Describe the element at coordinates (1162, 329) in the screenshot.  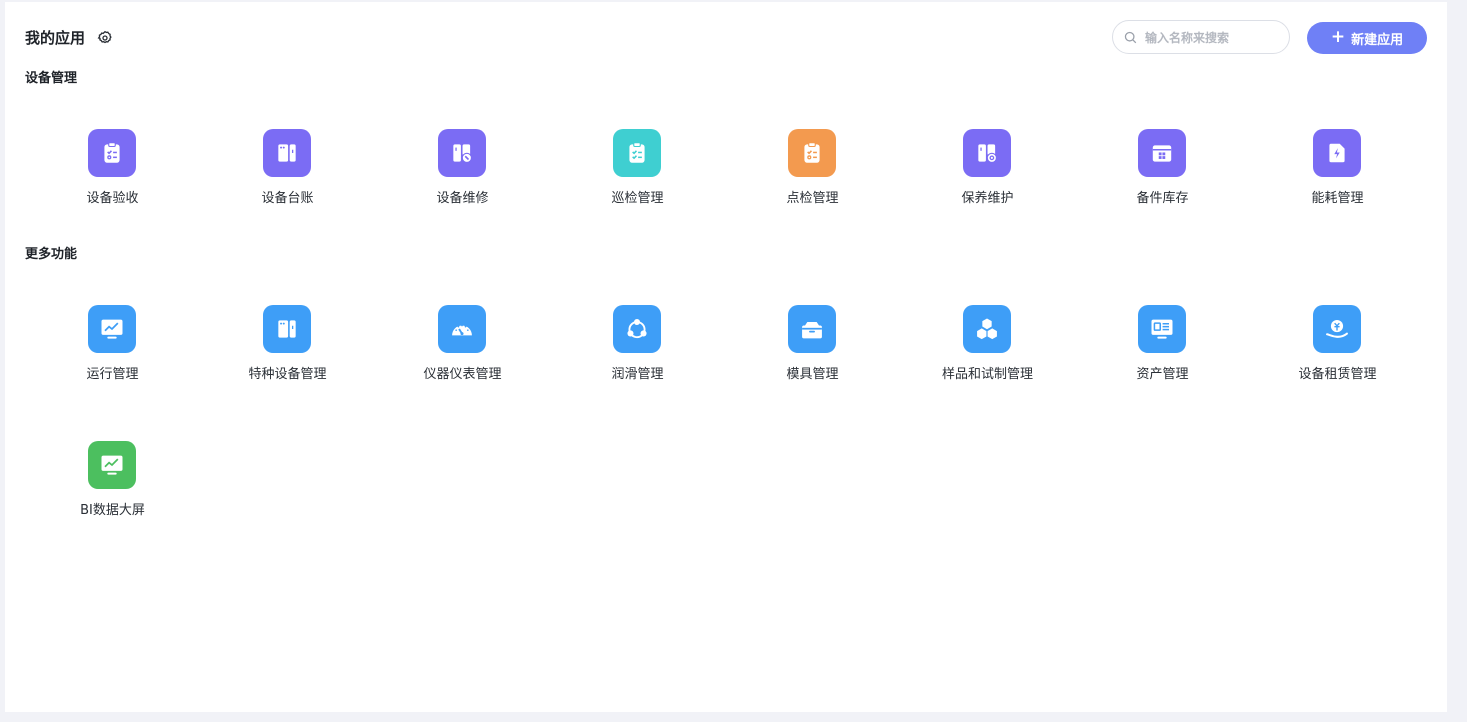
I see `asset-screen-icon` at that location.